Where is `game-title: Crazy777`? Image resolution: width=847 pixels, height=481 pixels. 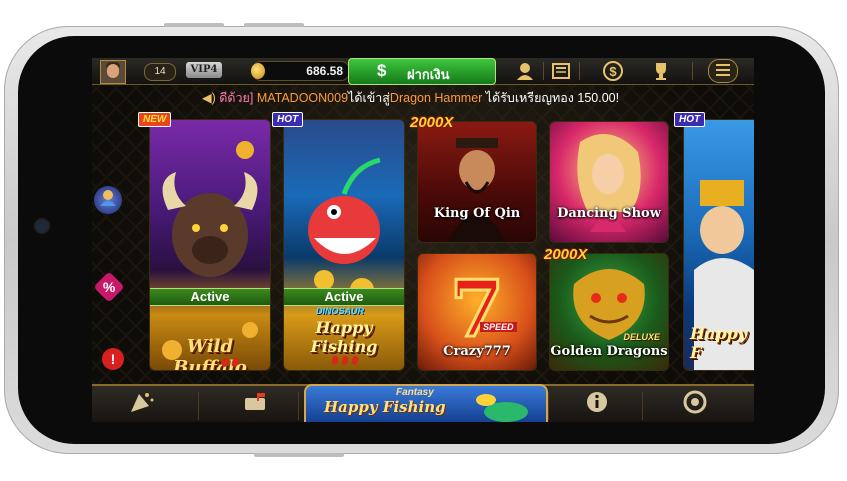
game-title: Crazy777 is located at coordinates (477, 351).